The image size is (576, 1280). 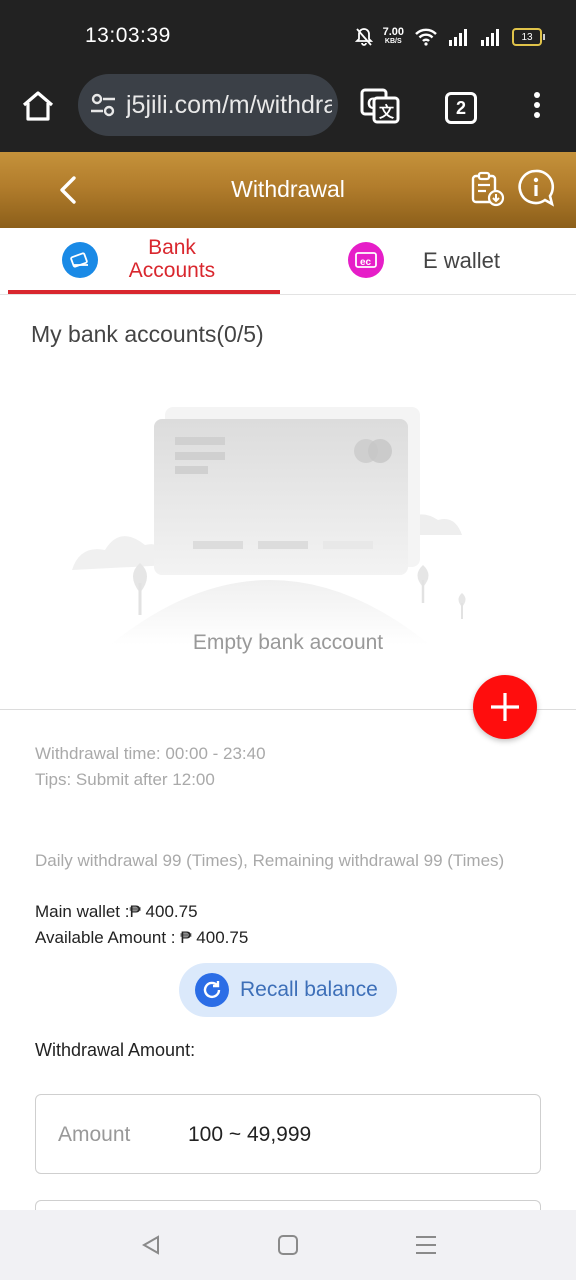 I want to click on svg-text: 文, so click(x=387, y=112).